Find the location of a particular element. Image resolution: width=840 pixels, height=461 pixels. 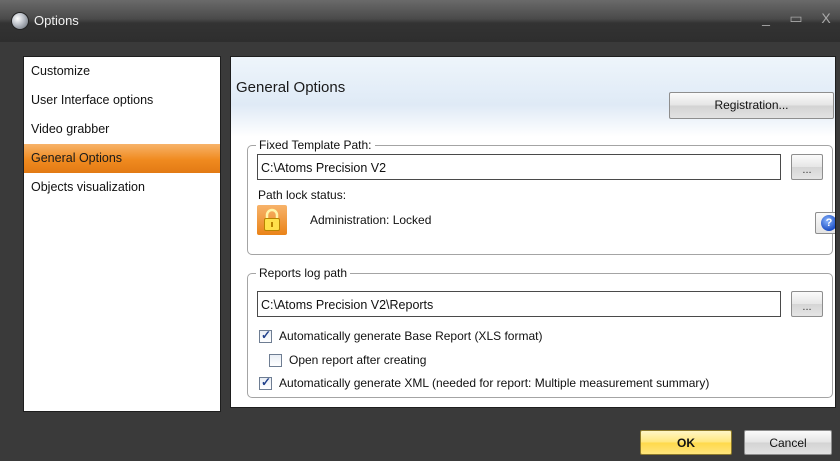

sidebar-item-general-options: General Options is located at coordinates (122, 158).